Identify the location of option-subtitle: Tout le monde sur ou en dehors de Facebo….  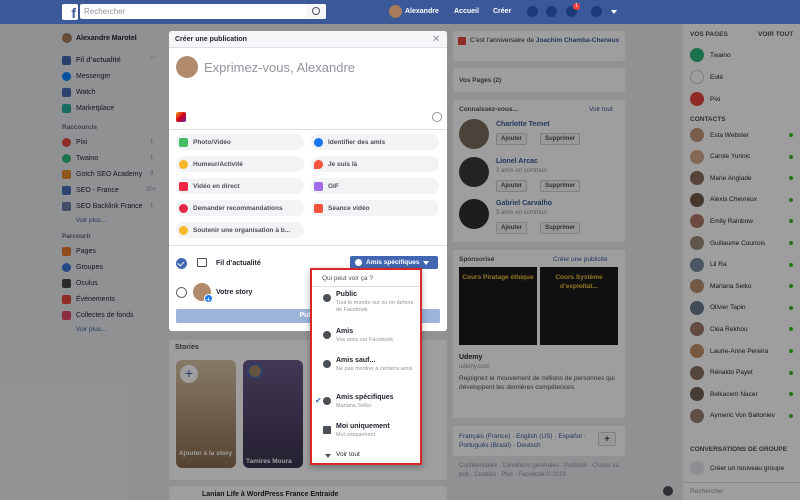
(375, 306).